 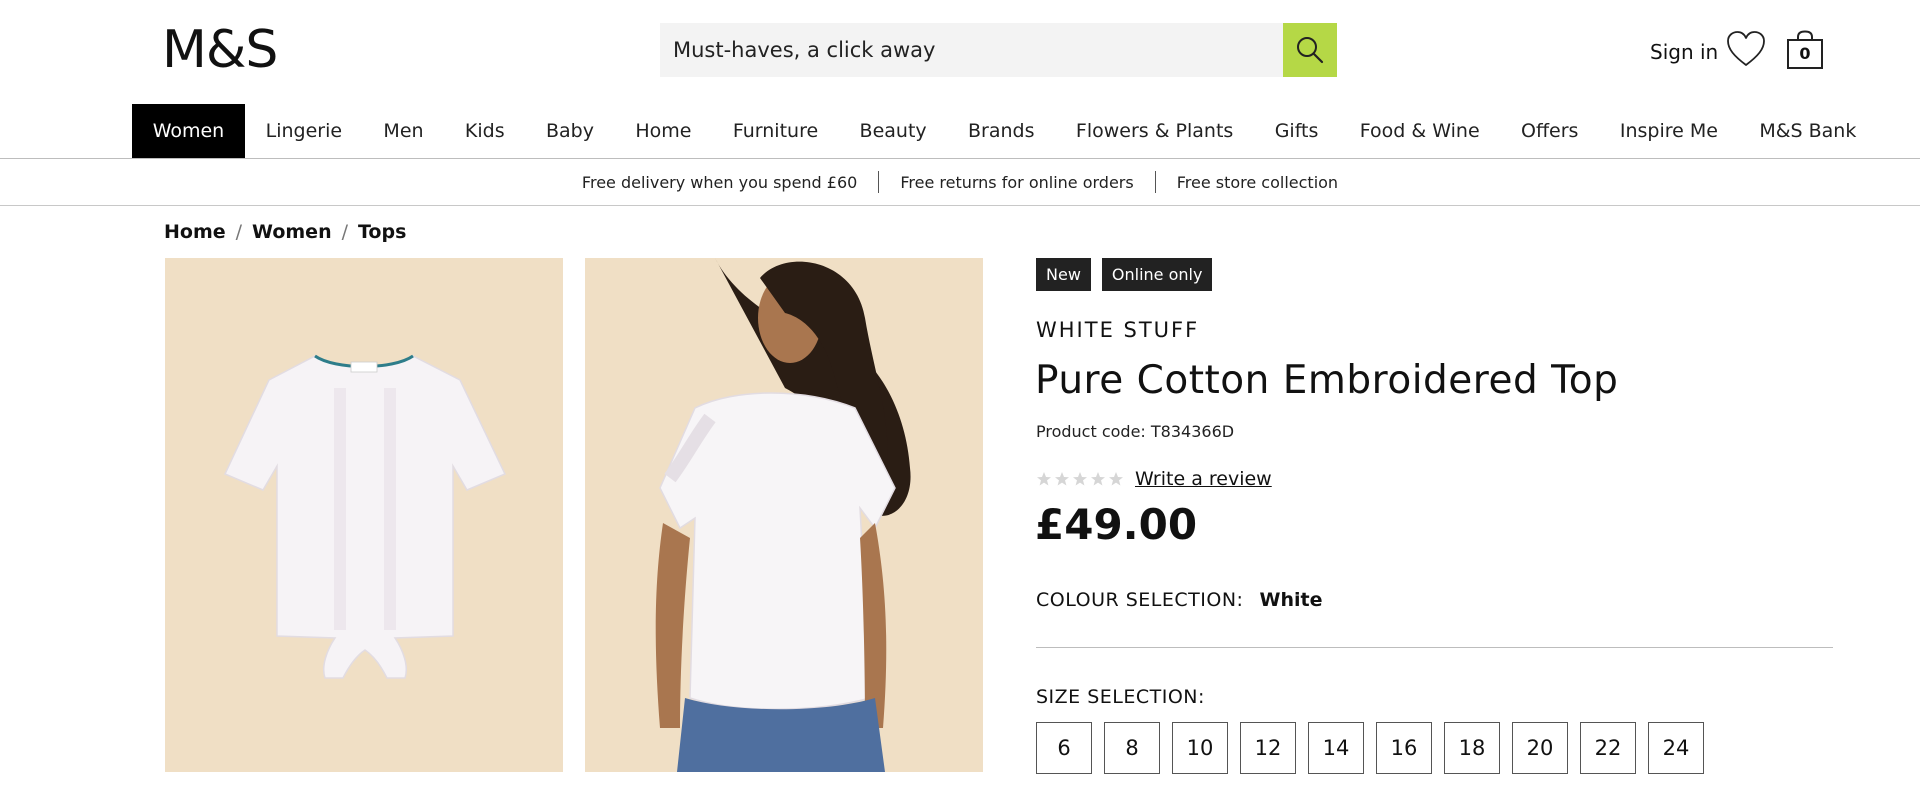 I want to click on breadcrumb-tops: Tops, so click(x=382, y=232).